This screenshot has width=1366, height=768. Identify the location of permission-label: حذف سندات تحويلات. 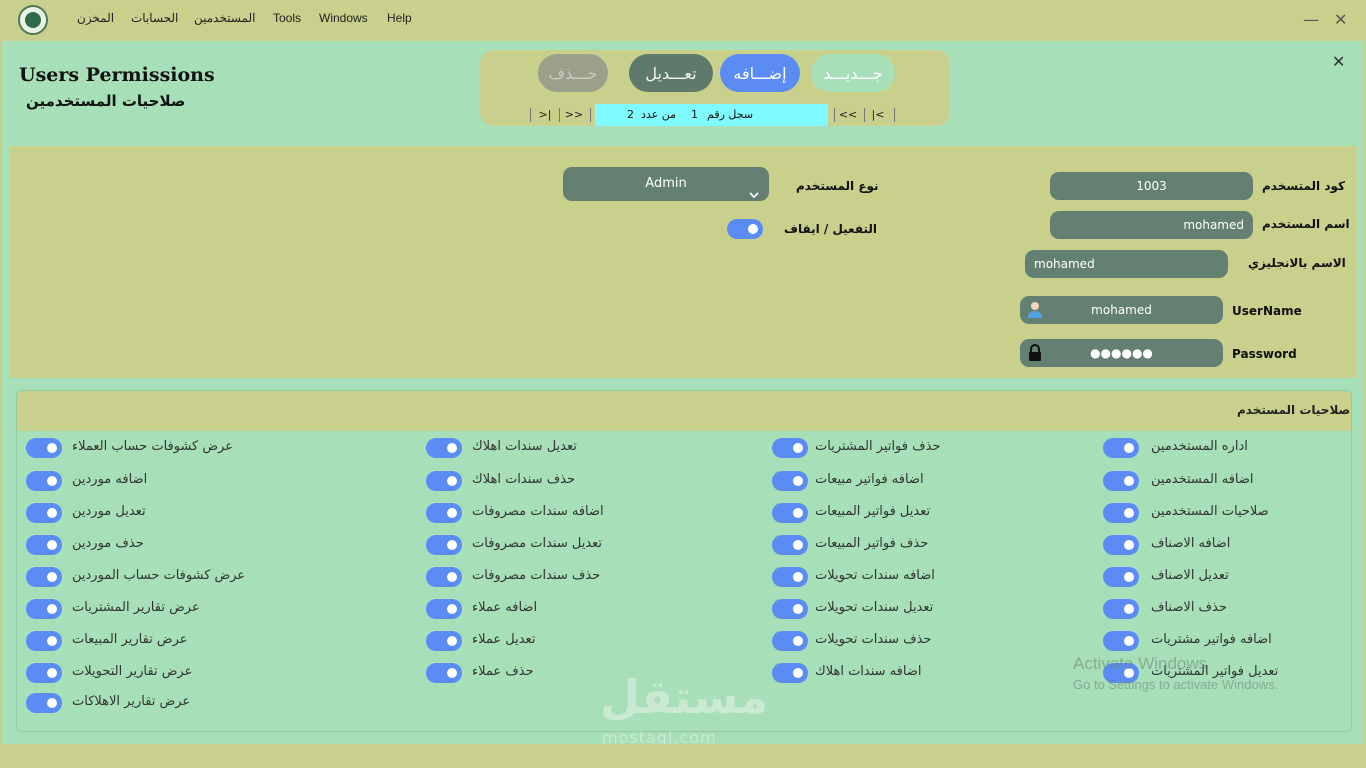
(873, 639).